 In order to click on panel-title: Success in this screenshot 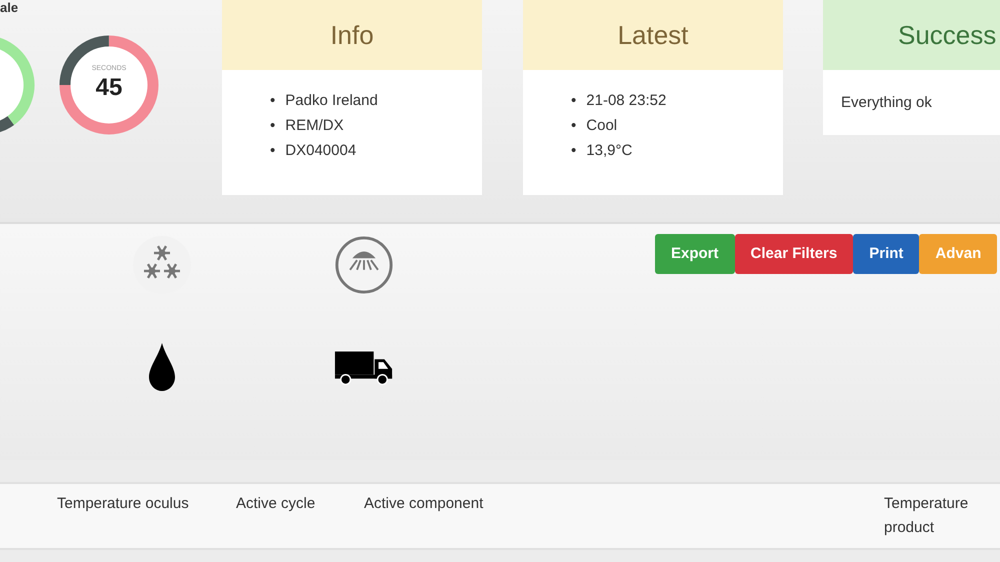, I will do `click(911, 35)`.